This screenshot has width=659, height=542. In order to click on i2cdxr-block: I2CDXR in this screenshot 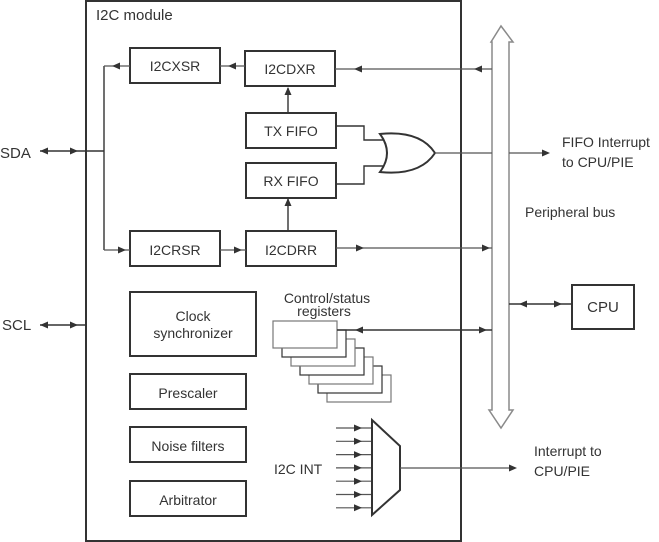, I will do `click(290, 68)`.